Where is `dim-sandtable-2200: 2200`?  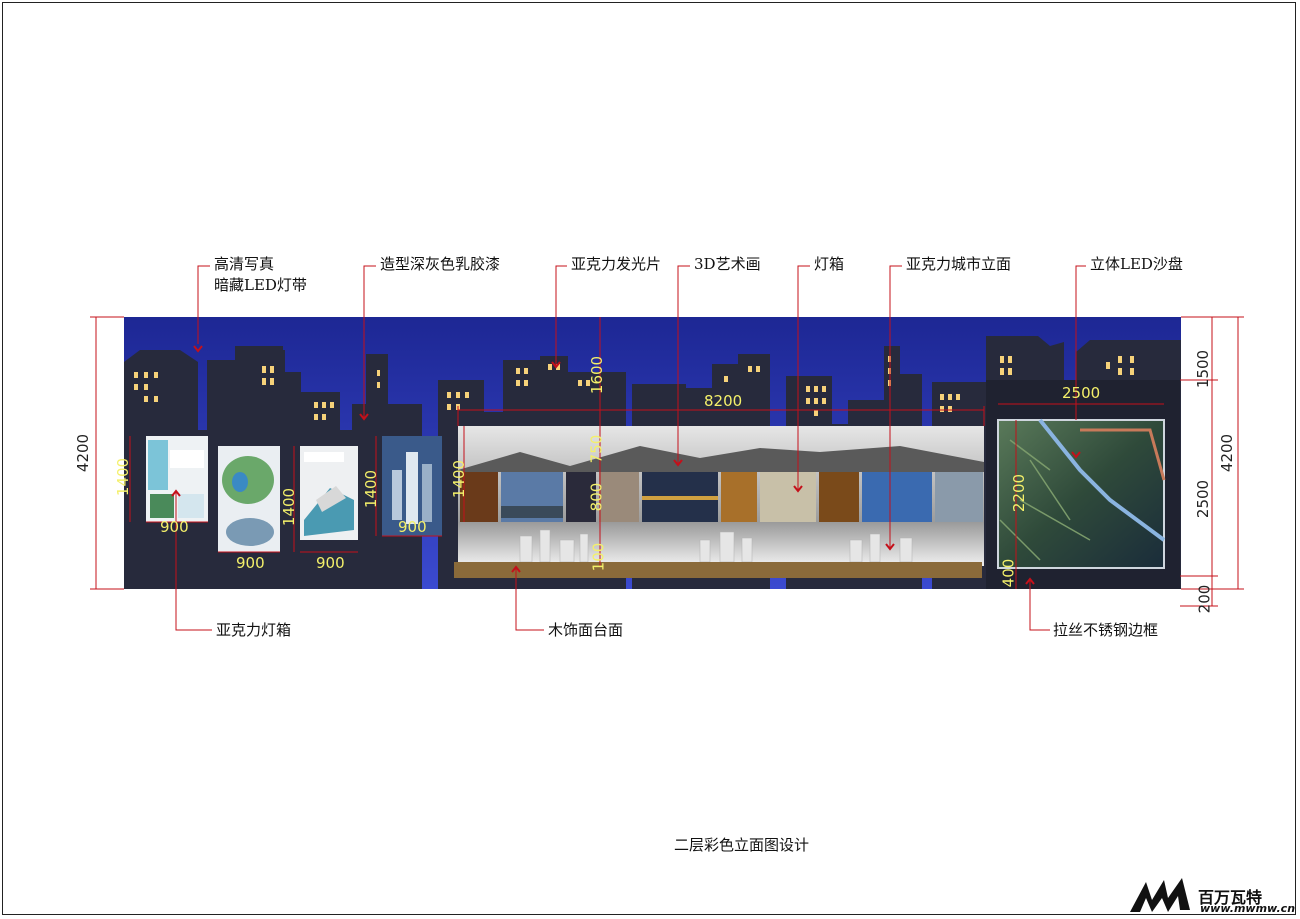 dim-sandtable-2200: 2200 is located at coordinates (1019, 493).